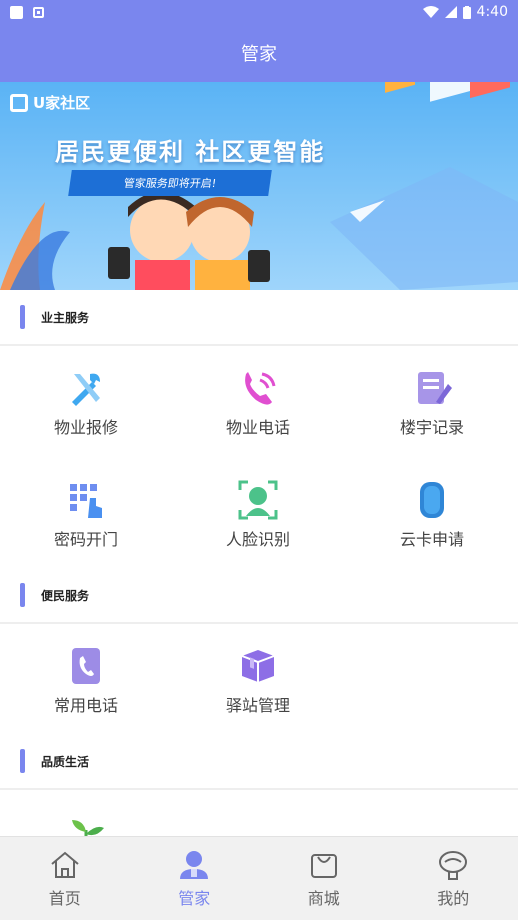 The width and height of the screenshot is (518, 920). What do you see at coordinates (259, 761) in the screenshot?
I see `section-header-quality: 品质生活` at bounding box center [259, 761].